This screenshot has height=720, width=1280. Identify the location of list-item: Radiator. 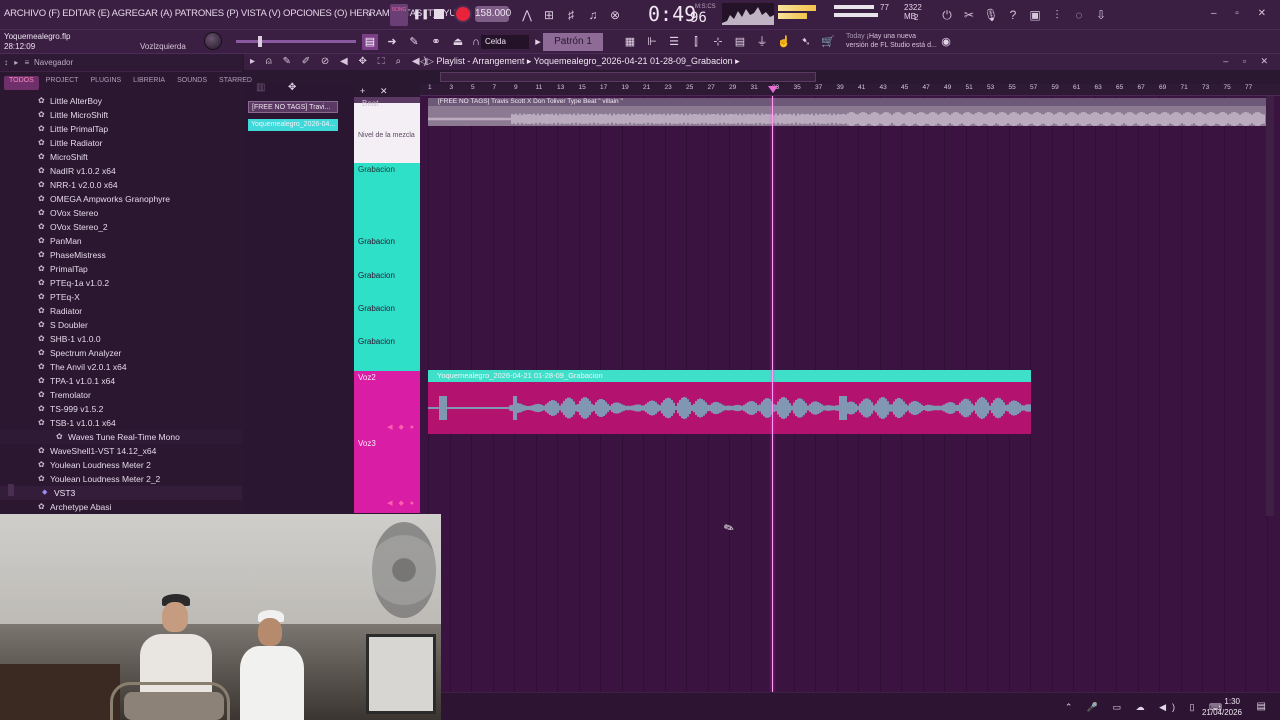
(121, 311).